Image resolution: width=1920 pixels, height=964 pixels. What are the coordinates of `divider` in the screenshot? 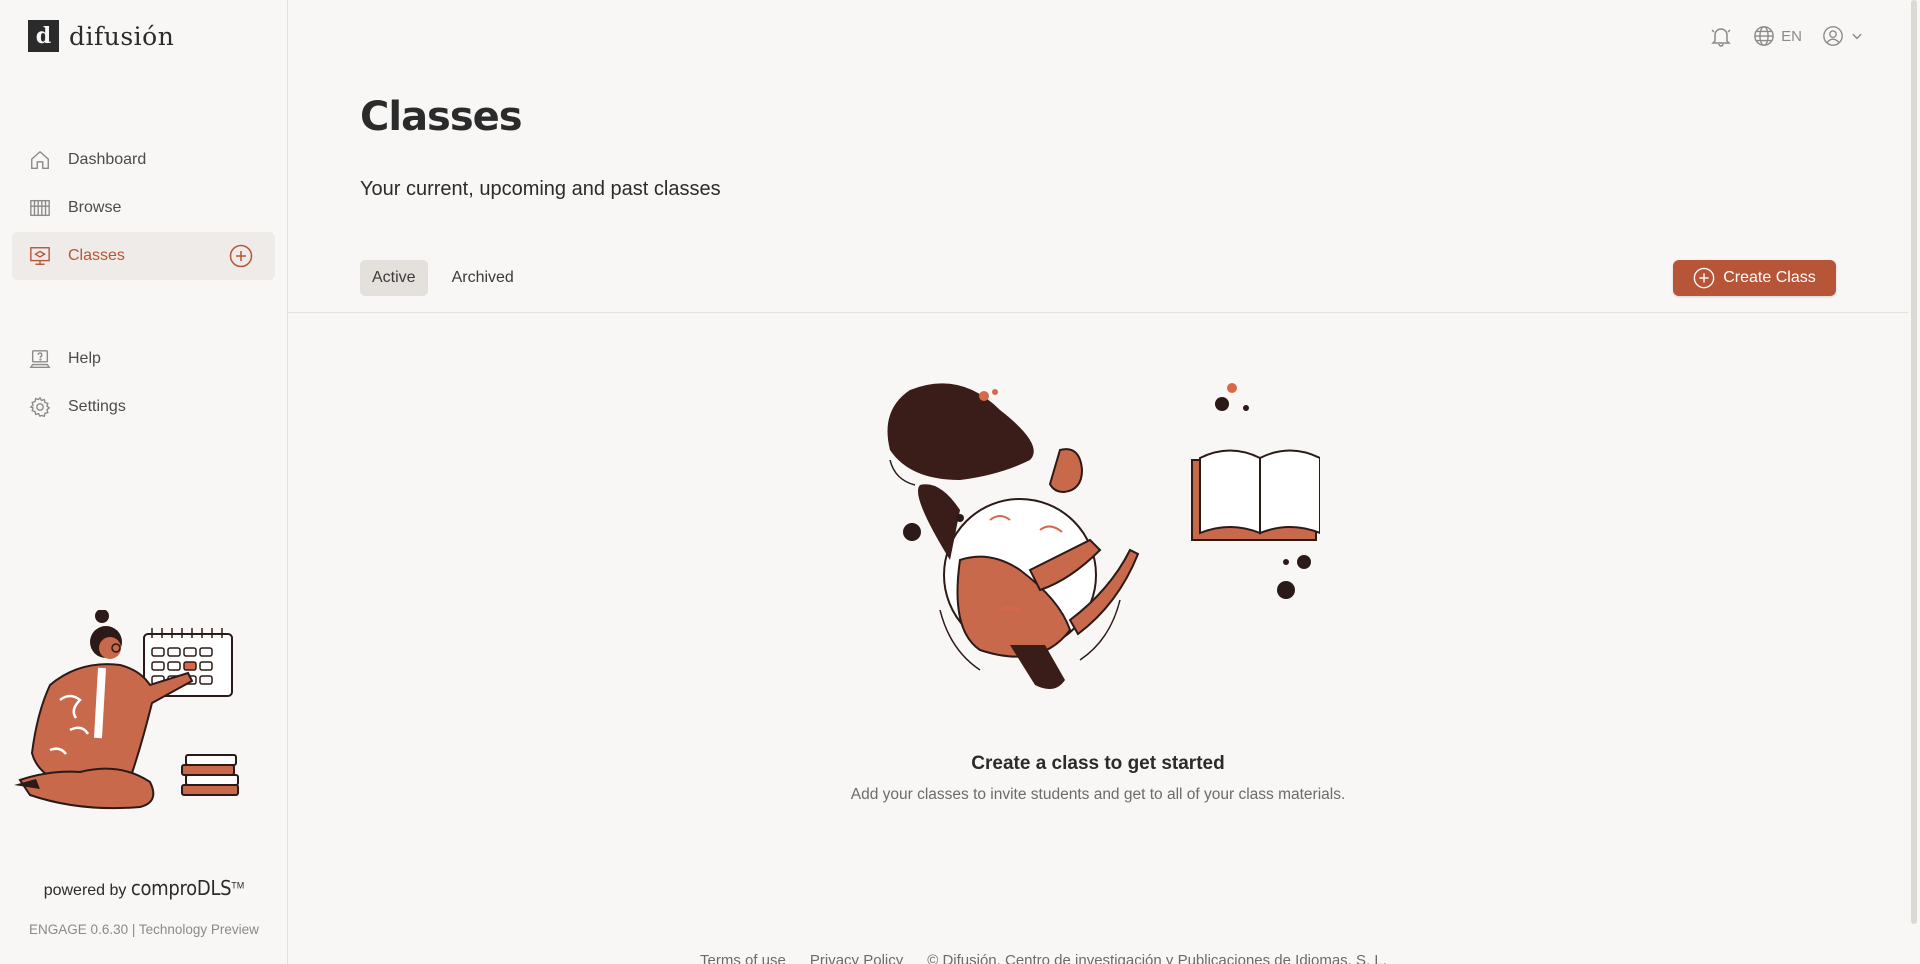 It's located at (1098, 312).